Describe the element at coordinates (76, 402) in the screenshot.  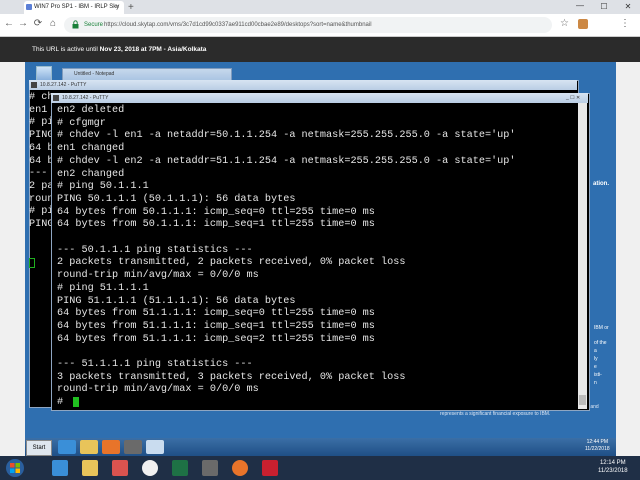
I see `terminal-cursor` at that location.